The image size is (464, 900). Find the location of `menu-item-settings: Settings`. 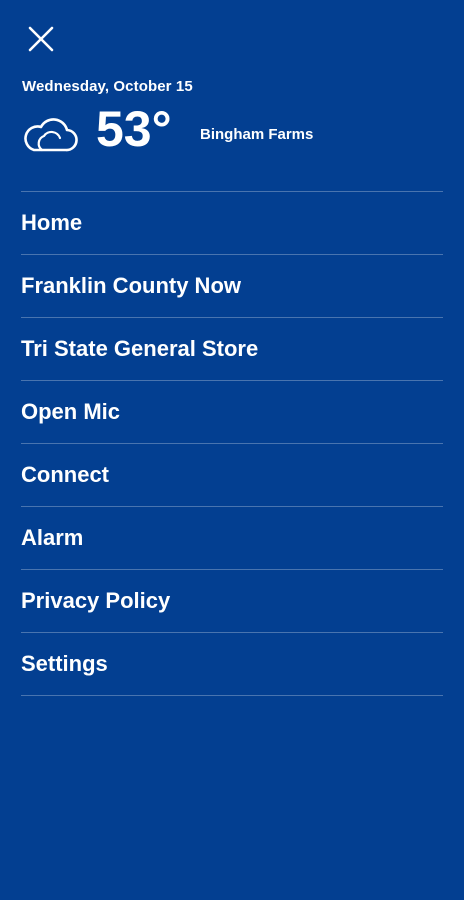

menu-item-settings: Settings is located at coordinates (232, 664).